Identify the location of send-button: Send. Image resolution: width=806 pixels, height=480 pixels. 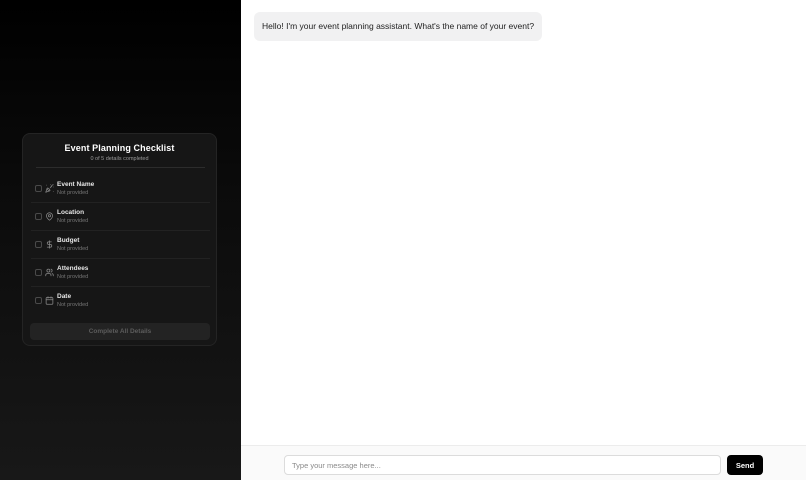
(745, 465).